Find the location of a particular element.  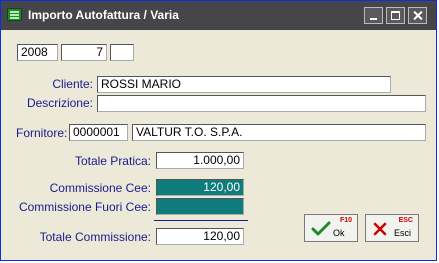

esci-shortcut-key: ESC is located at coordinates (405, 220).